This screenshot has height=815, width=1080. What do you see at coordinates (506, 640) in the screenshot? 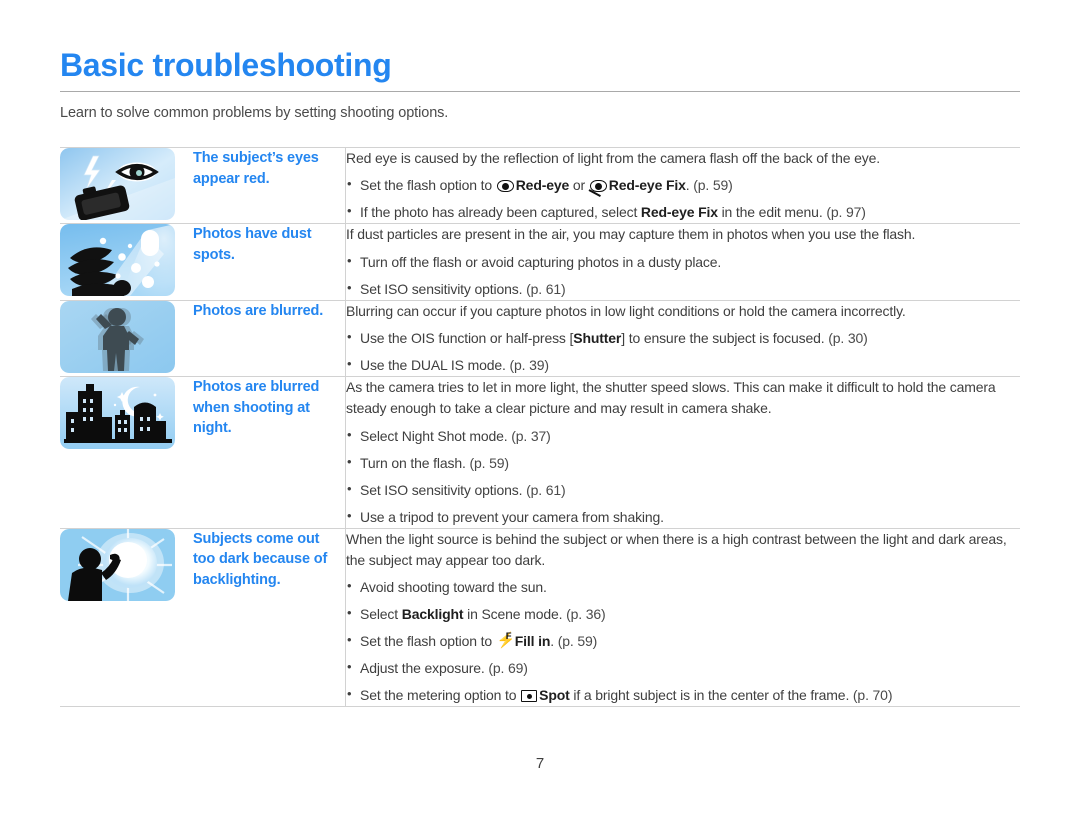
I see `fill-in-flash-icon: ⚡ F` at bounding box center [506, 640].